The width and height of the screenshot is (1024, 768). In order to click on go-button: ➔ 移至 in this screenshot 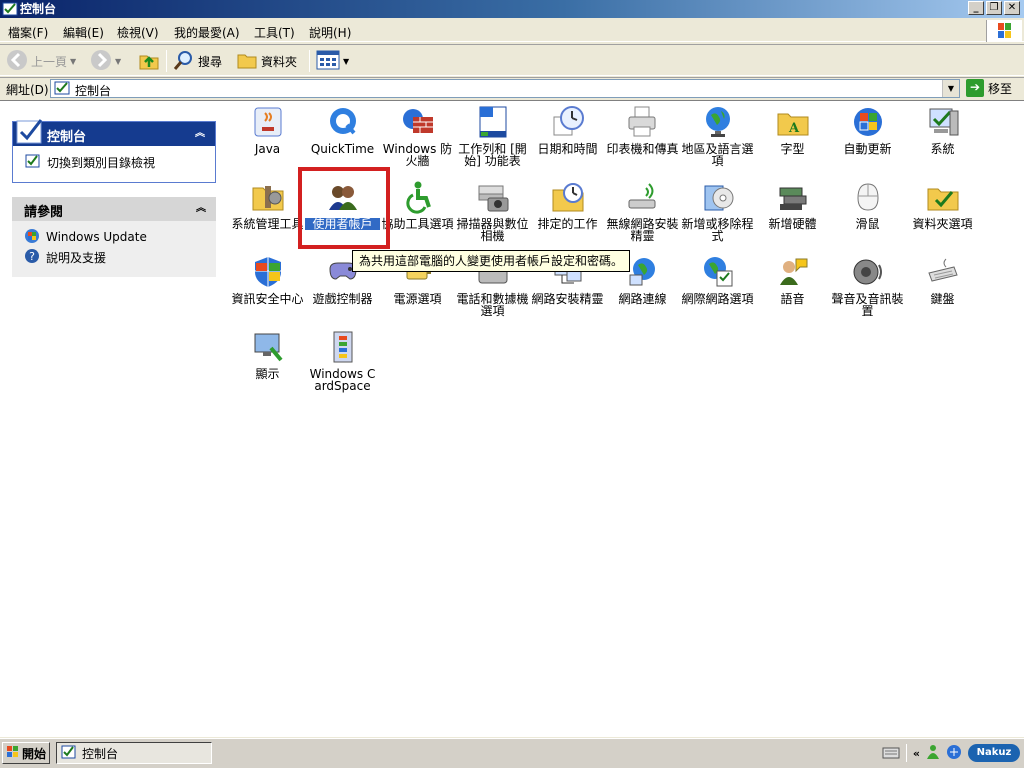, I will do `click(989, 88)`.